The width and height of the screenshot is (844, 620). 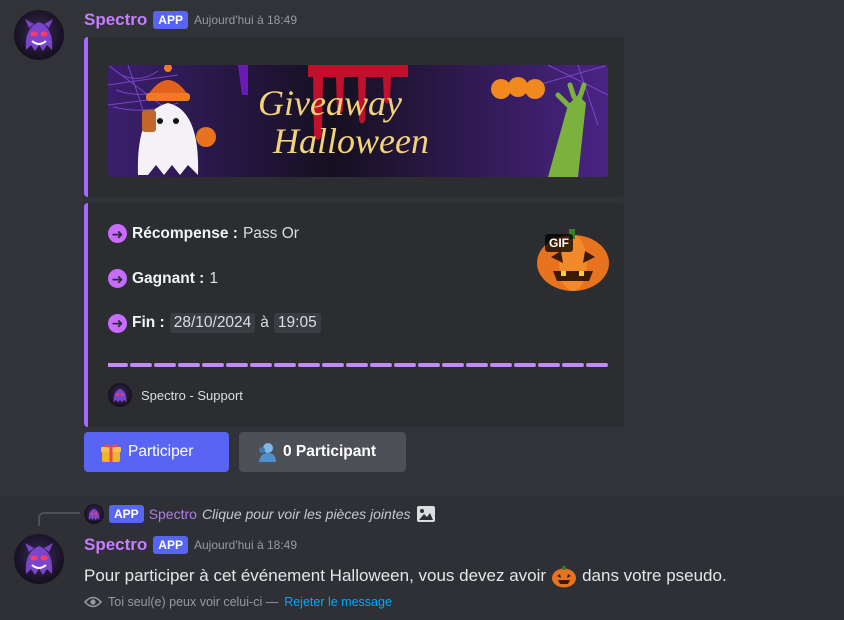 I want to click on field-reward-value: Pass Or, so click(x=270, y=233).